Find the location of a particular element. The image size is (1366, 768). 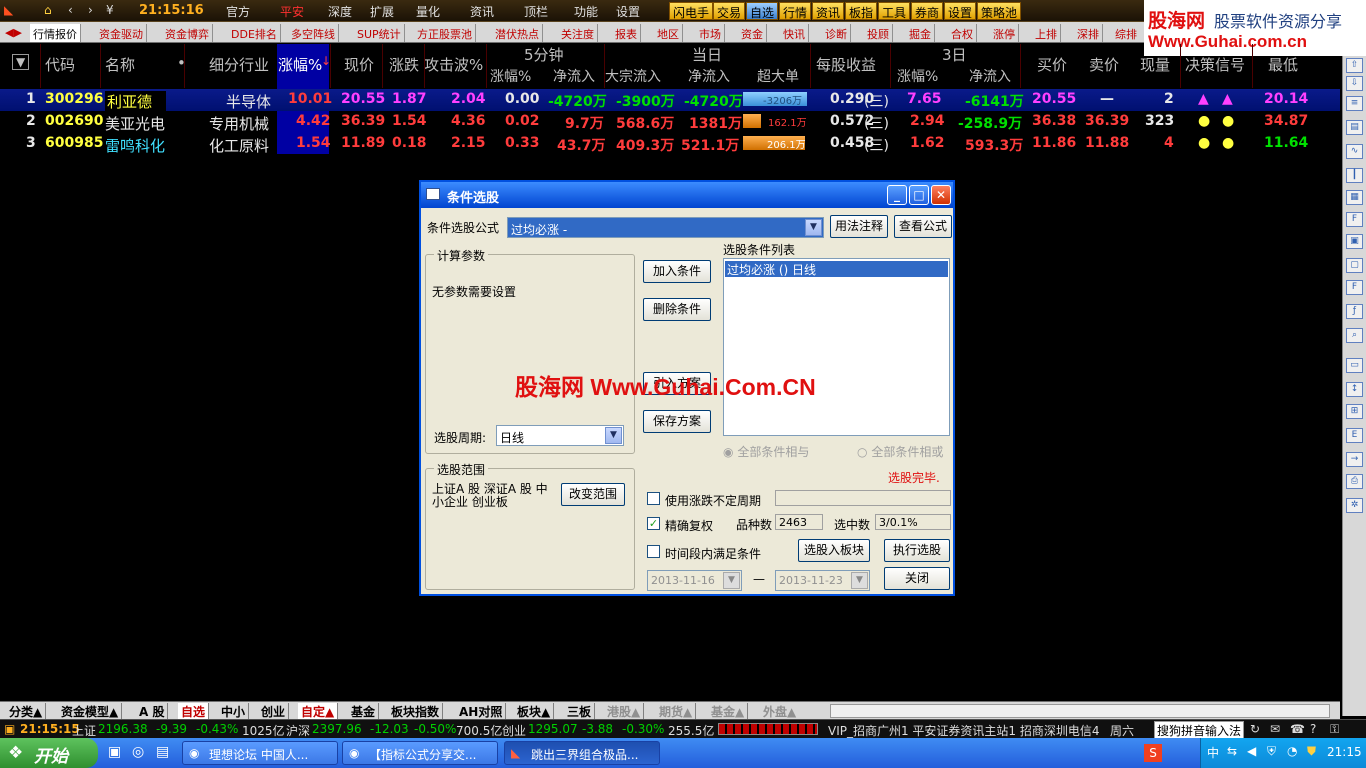

col-5m-pct: 涨幅% is located at coordinates (510, 76).